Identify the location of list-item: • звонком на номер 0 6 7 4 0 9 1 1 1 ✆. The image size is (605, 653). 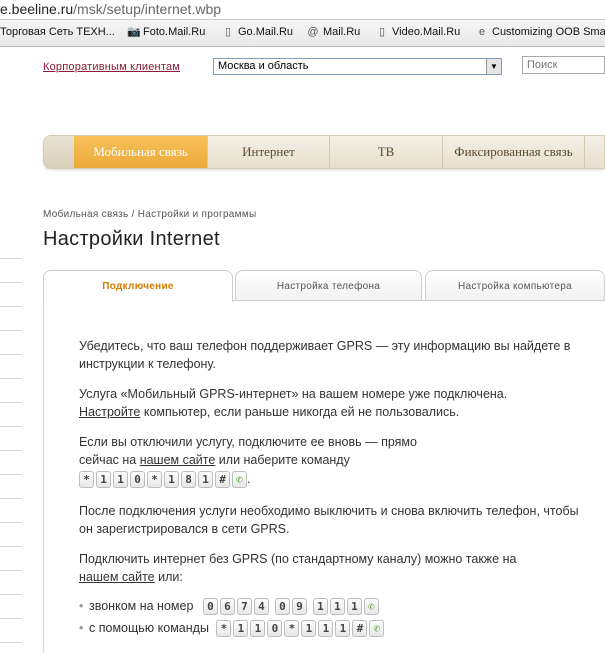
(229, 606).